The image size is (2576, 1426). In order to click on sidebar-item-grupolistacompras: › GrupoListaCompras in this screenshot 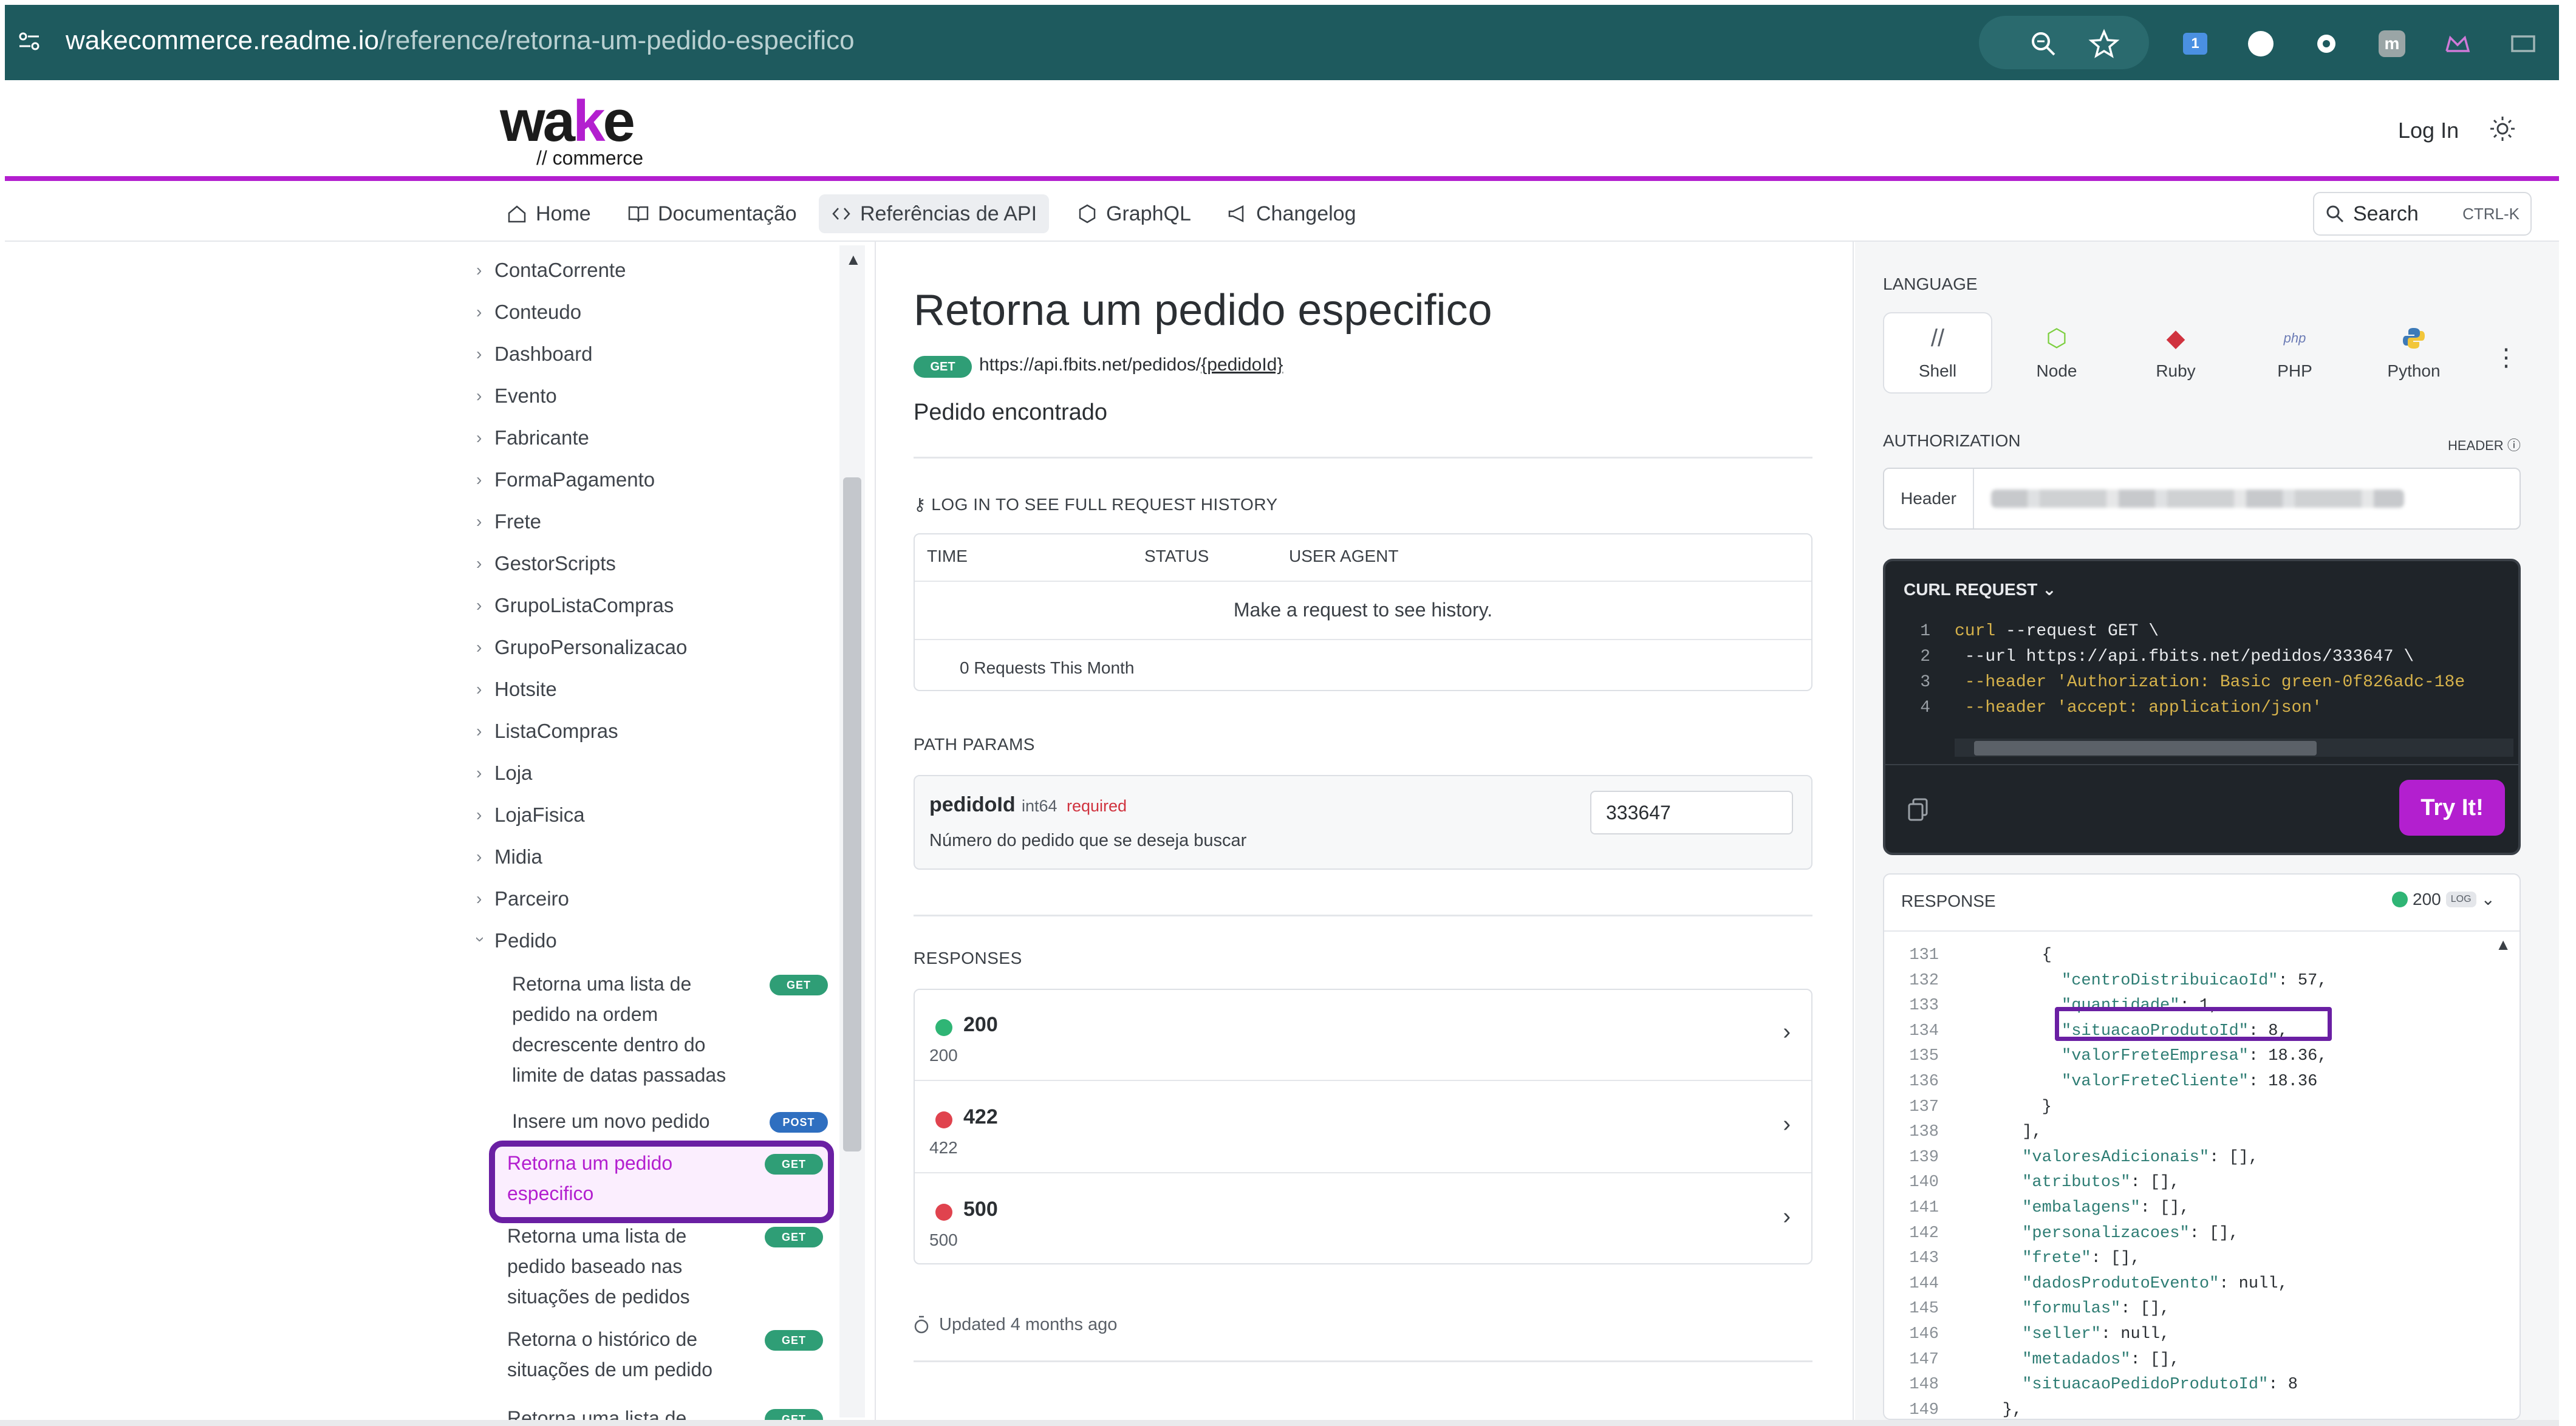, I will do `click(575, 605)`.